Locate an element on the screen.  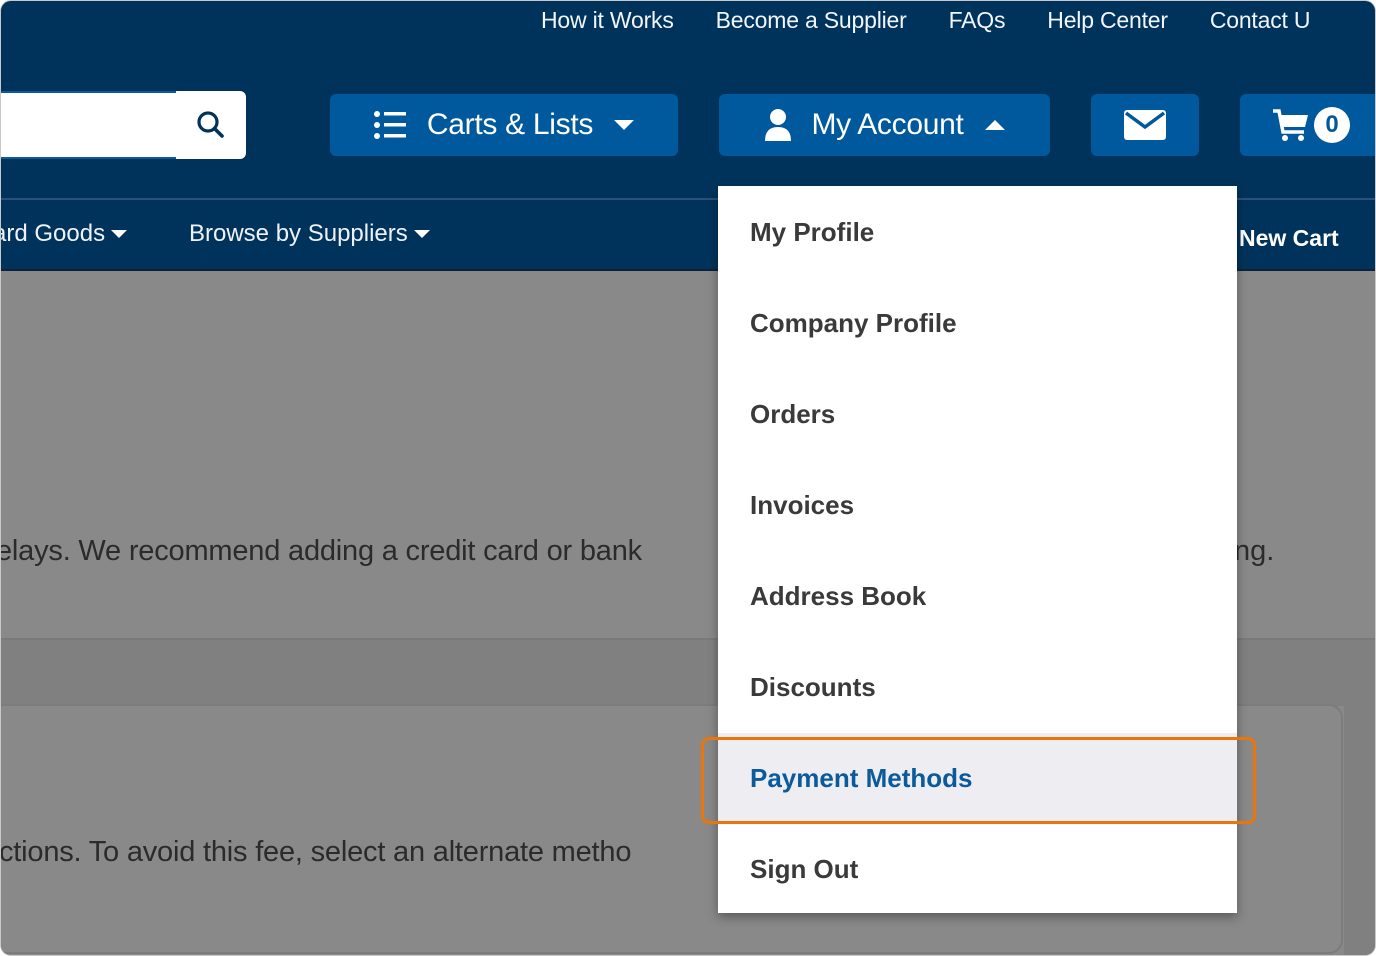
menu-item-sign-out: Sign Out is located at coordinates (977, 869).